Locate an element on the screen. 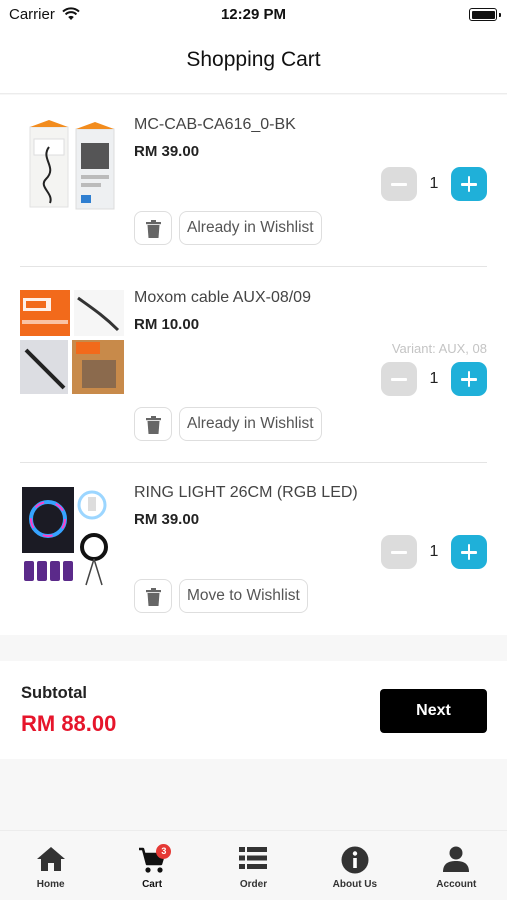  subtotal-label: Subtotal is located at coordinates (54, 693).